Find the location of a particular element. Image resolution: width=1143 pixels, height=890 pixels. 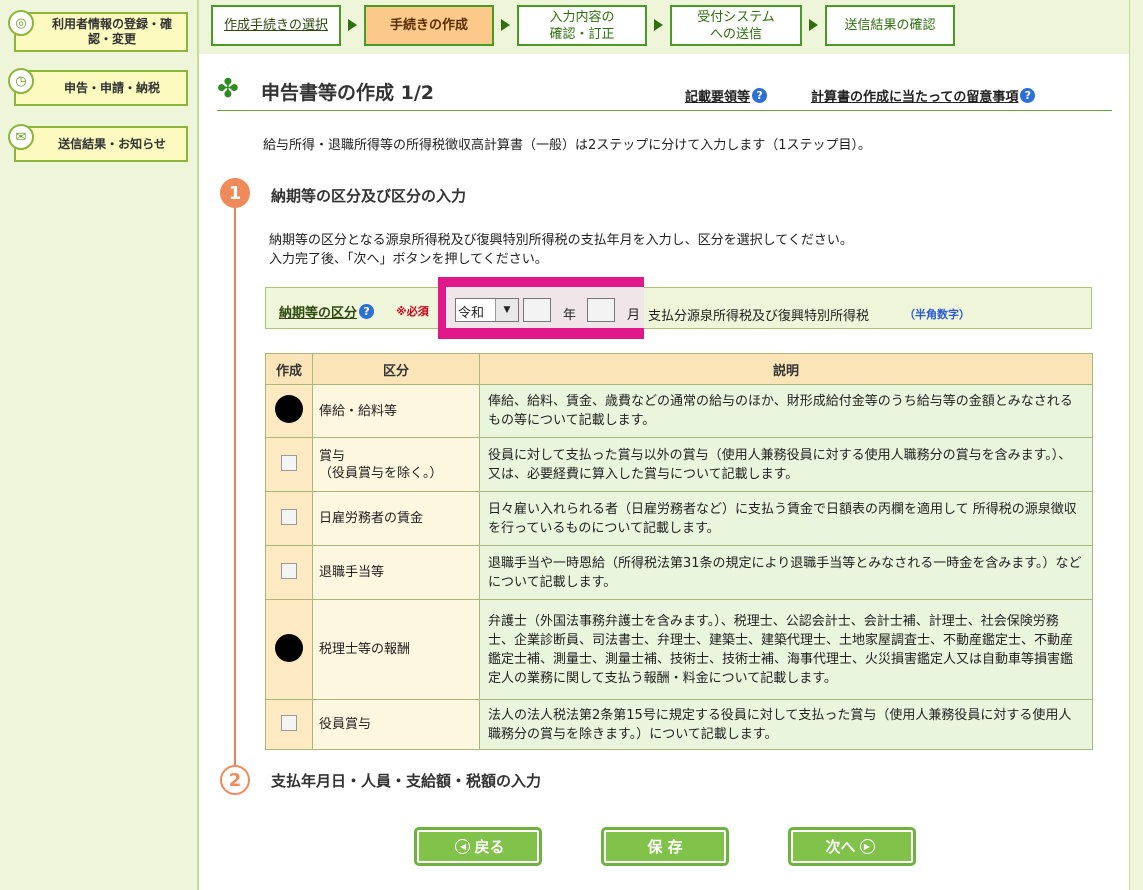

right-edge-bar is located at coordinates (1136, 445).